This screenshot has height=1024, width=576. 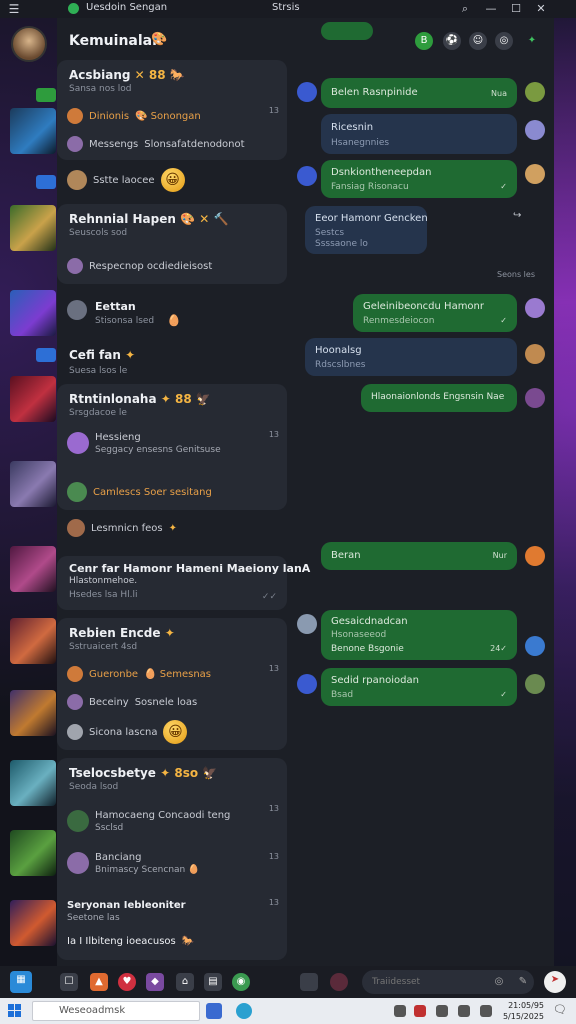 What do you see at coordinates (127, 982) in the screenshot?
I see `heart-icon: ♥` at bounding box center [127, 982].